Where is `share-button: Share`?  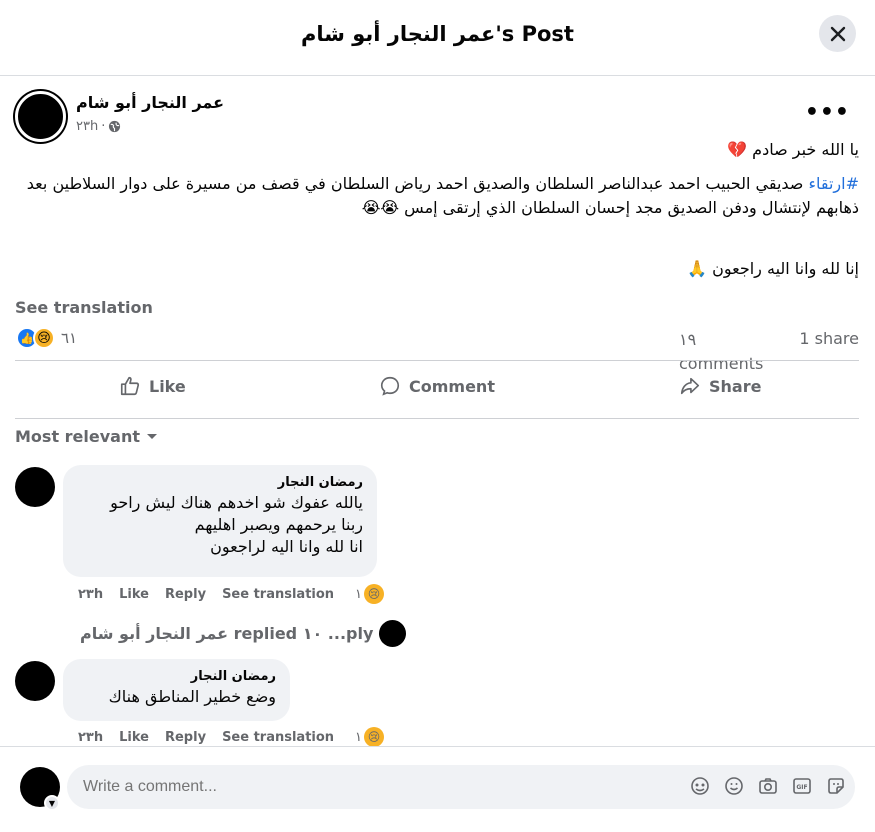
share-button: Share is located at coordinates (720, 386).